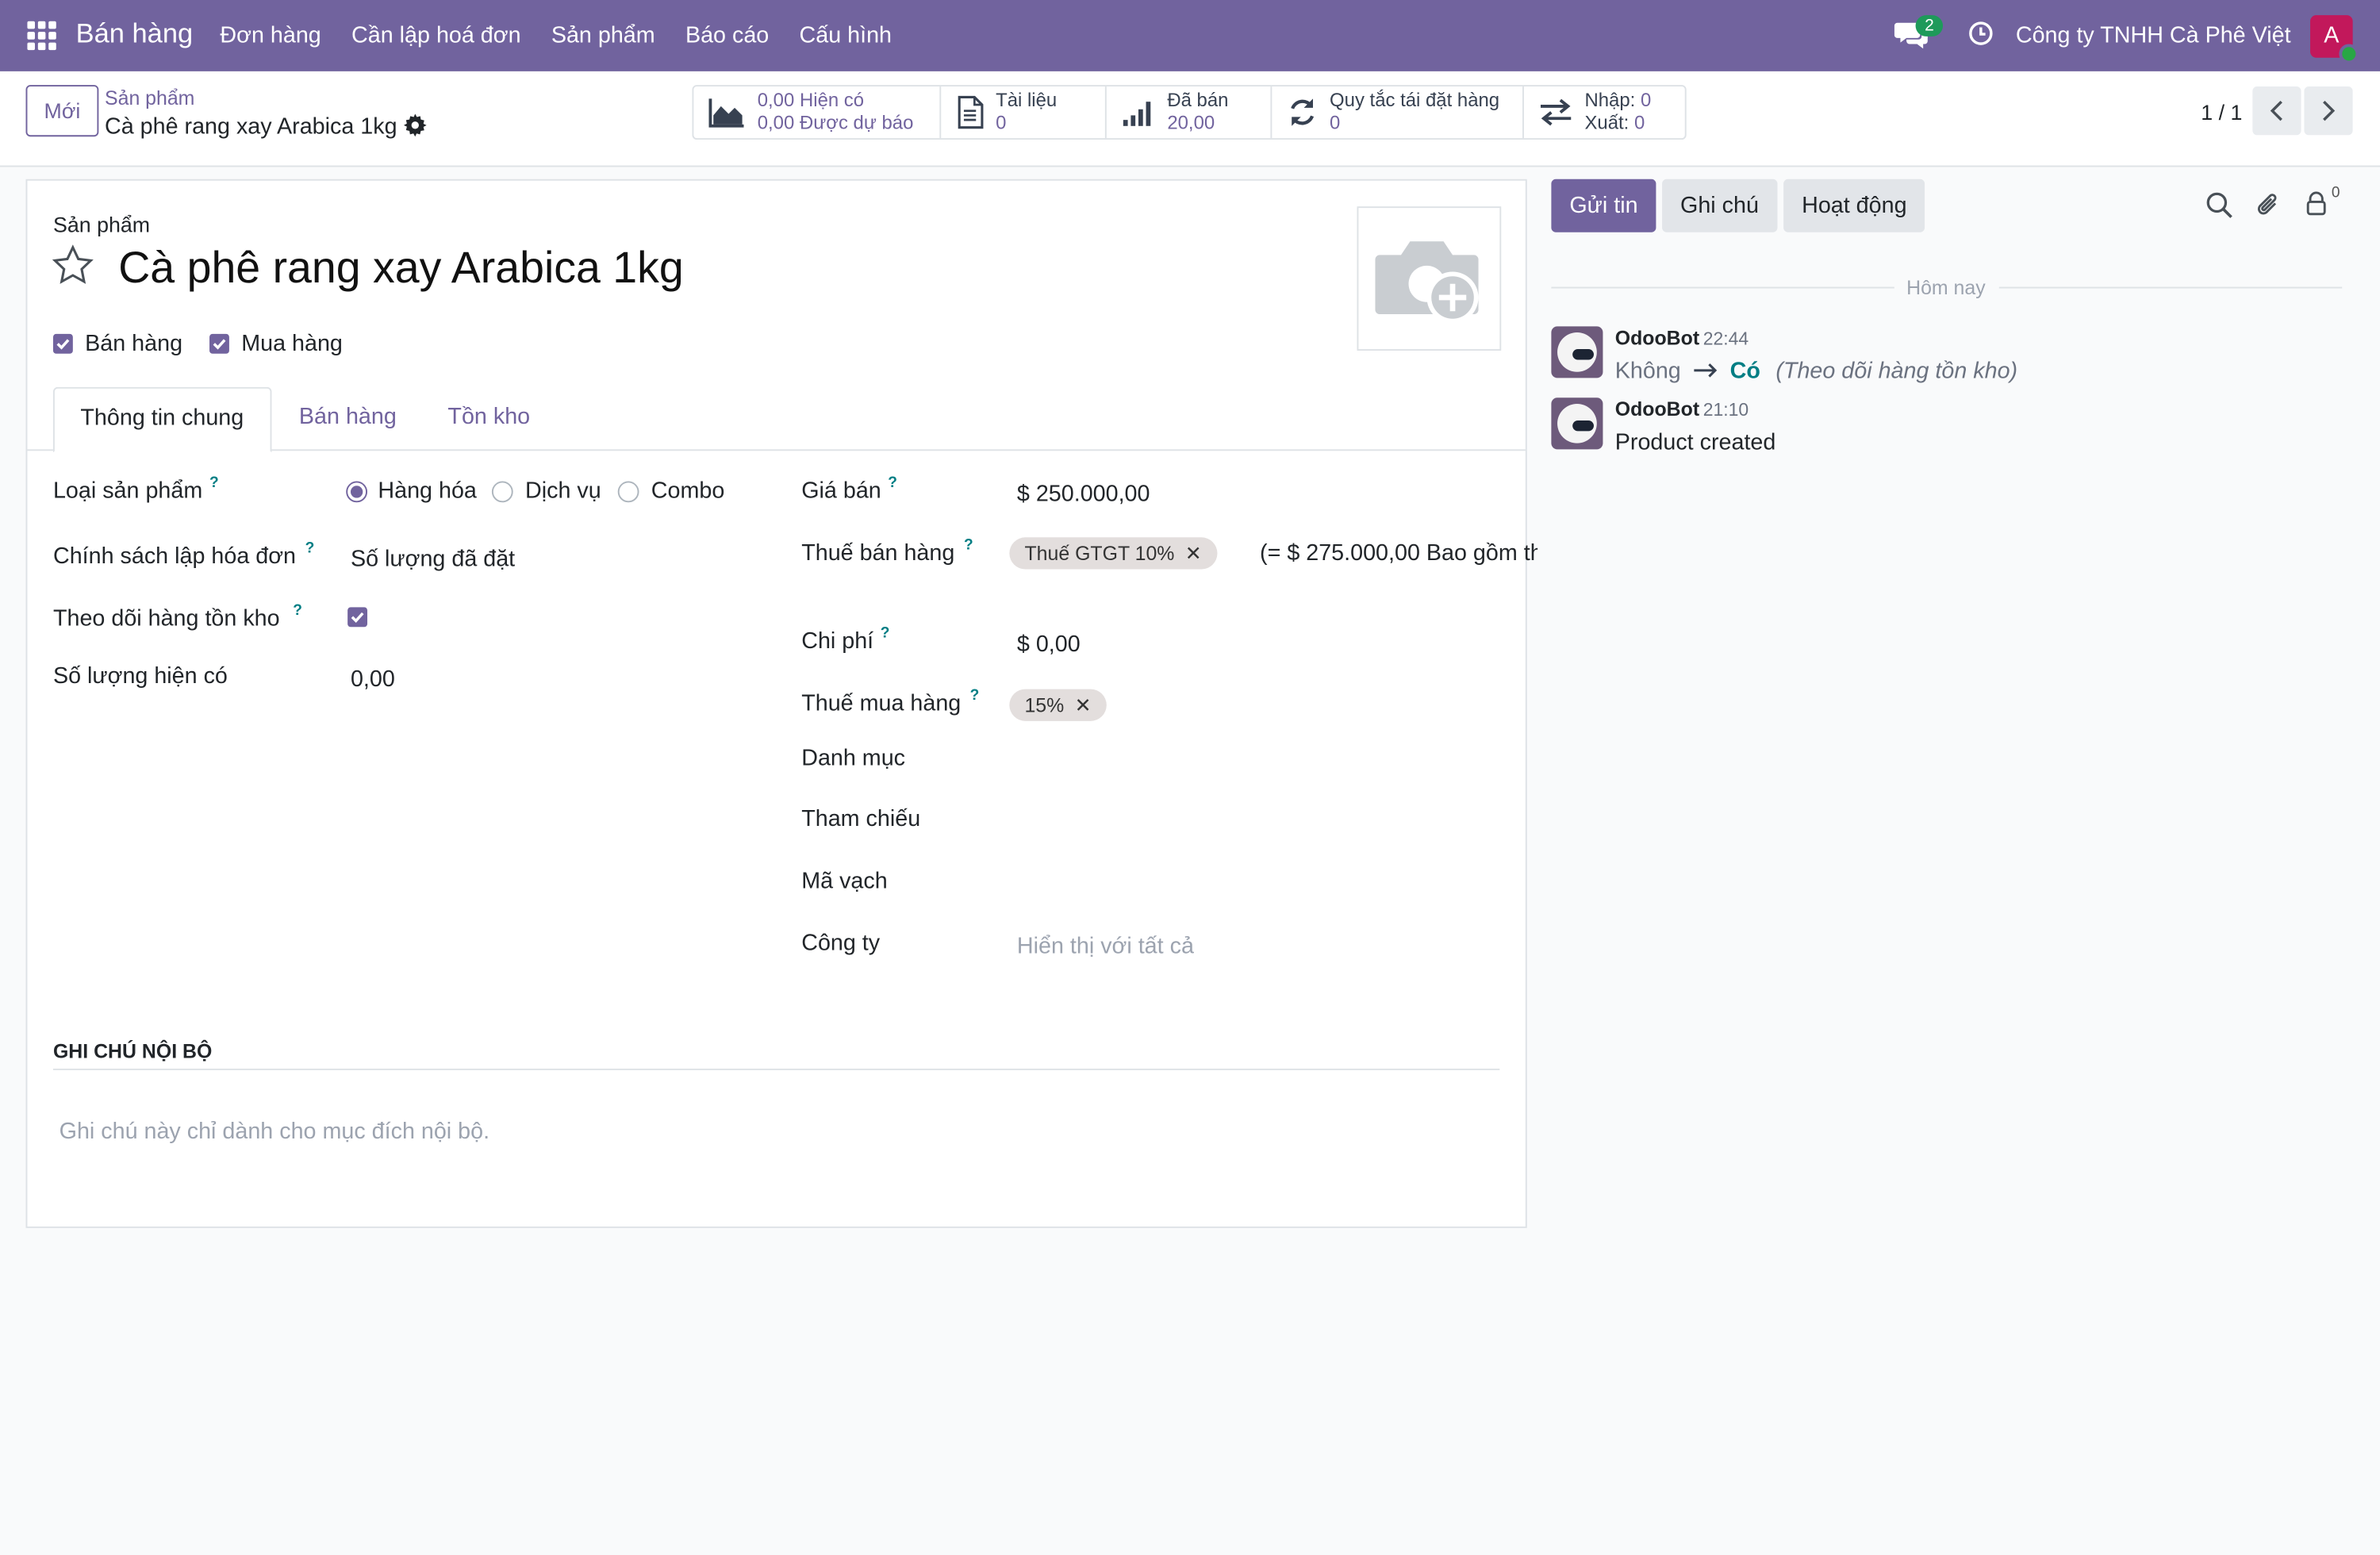 The image size is (2380, 1555). What do you see at coordinates (488, 417) in the screenshot?
I see `tab-inventory: Tồn kho` at bounding box center [488, 417].